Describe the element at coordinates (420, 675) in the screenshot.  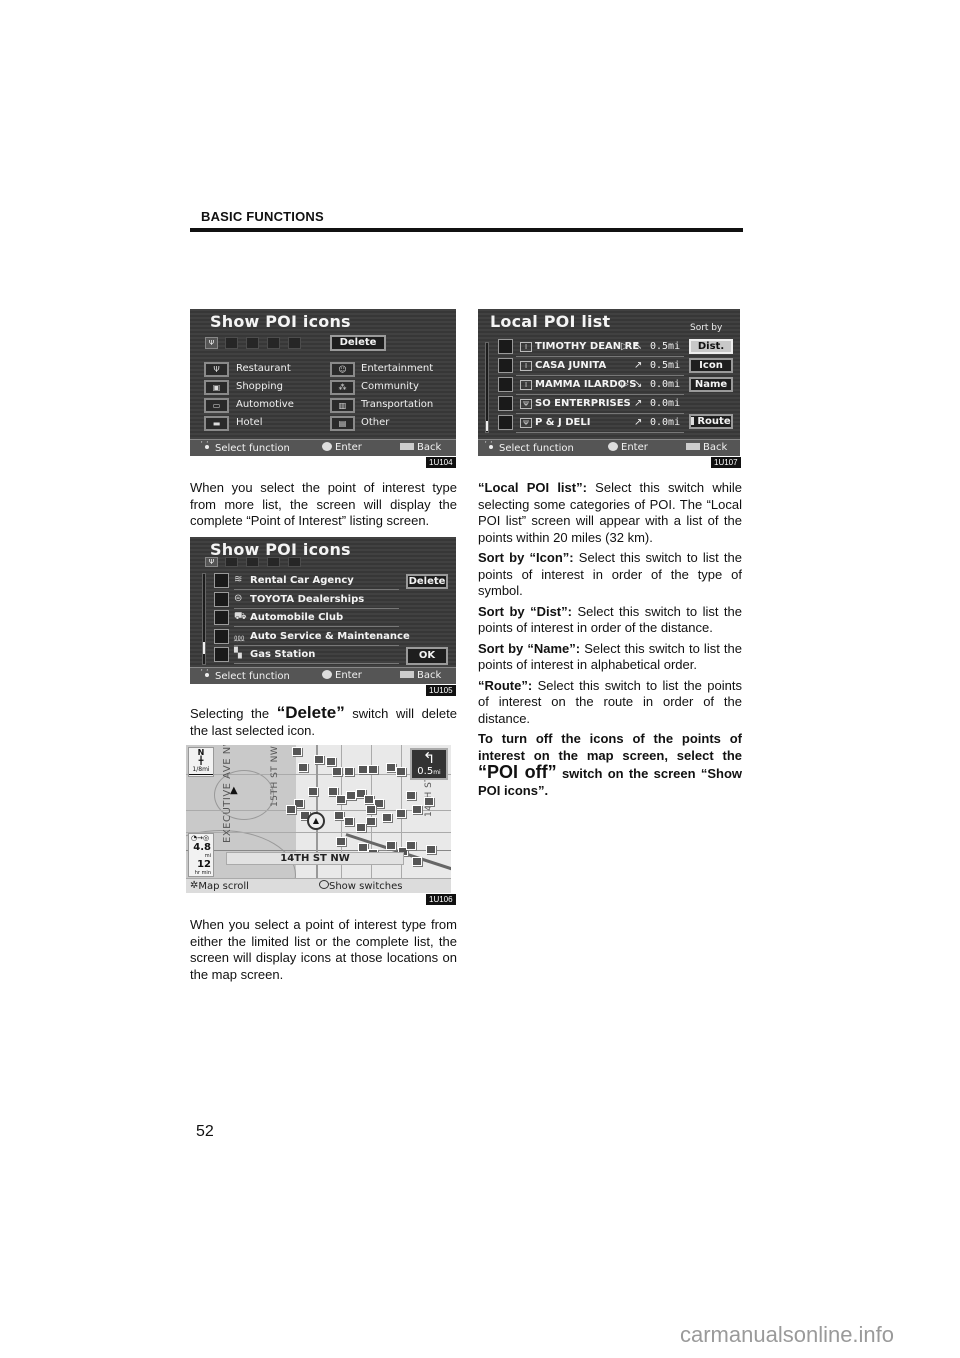
I see `back-hint: Back` at that location.